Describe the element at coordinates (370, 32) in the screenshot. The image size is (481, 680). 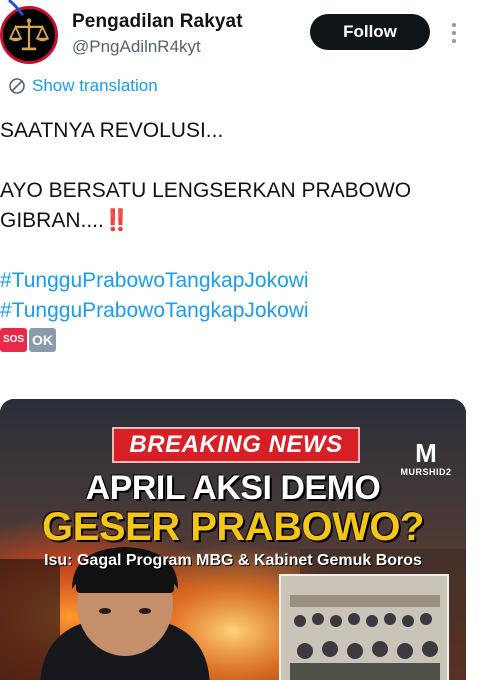
I see `follow-button: Follow` at that location.